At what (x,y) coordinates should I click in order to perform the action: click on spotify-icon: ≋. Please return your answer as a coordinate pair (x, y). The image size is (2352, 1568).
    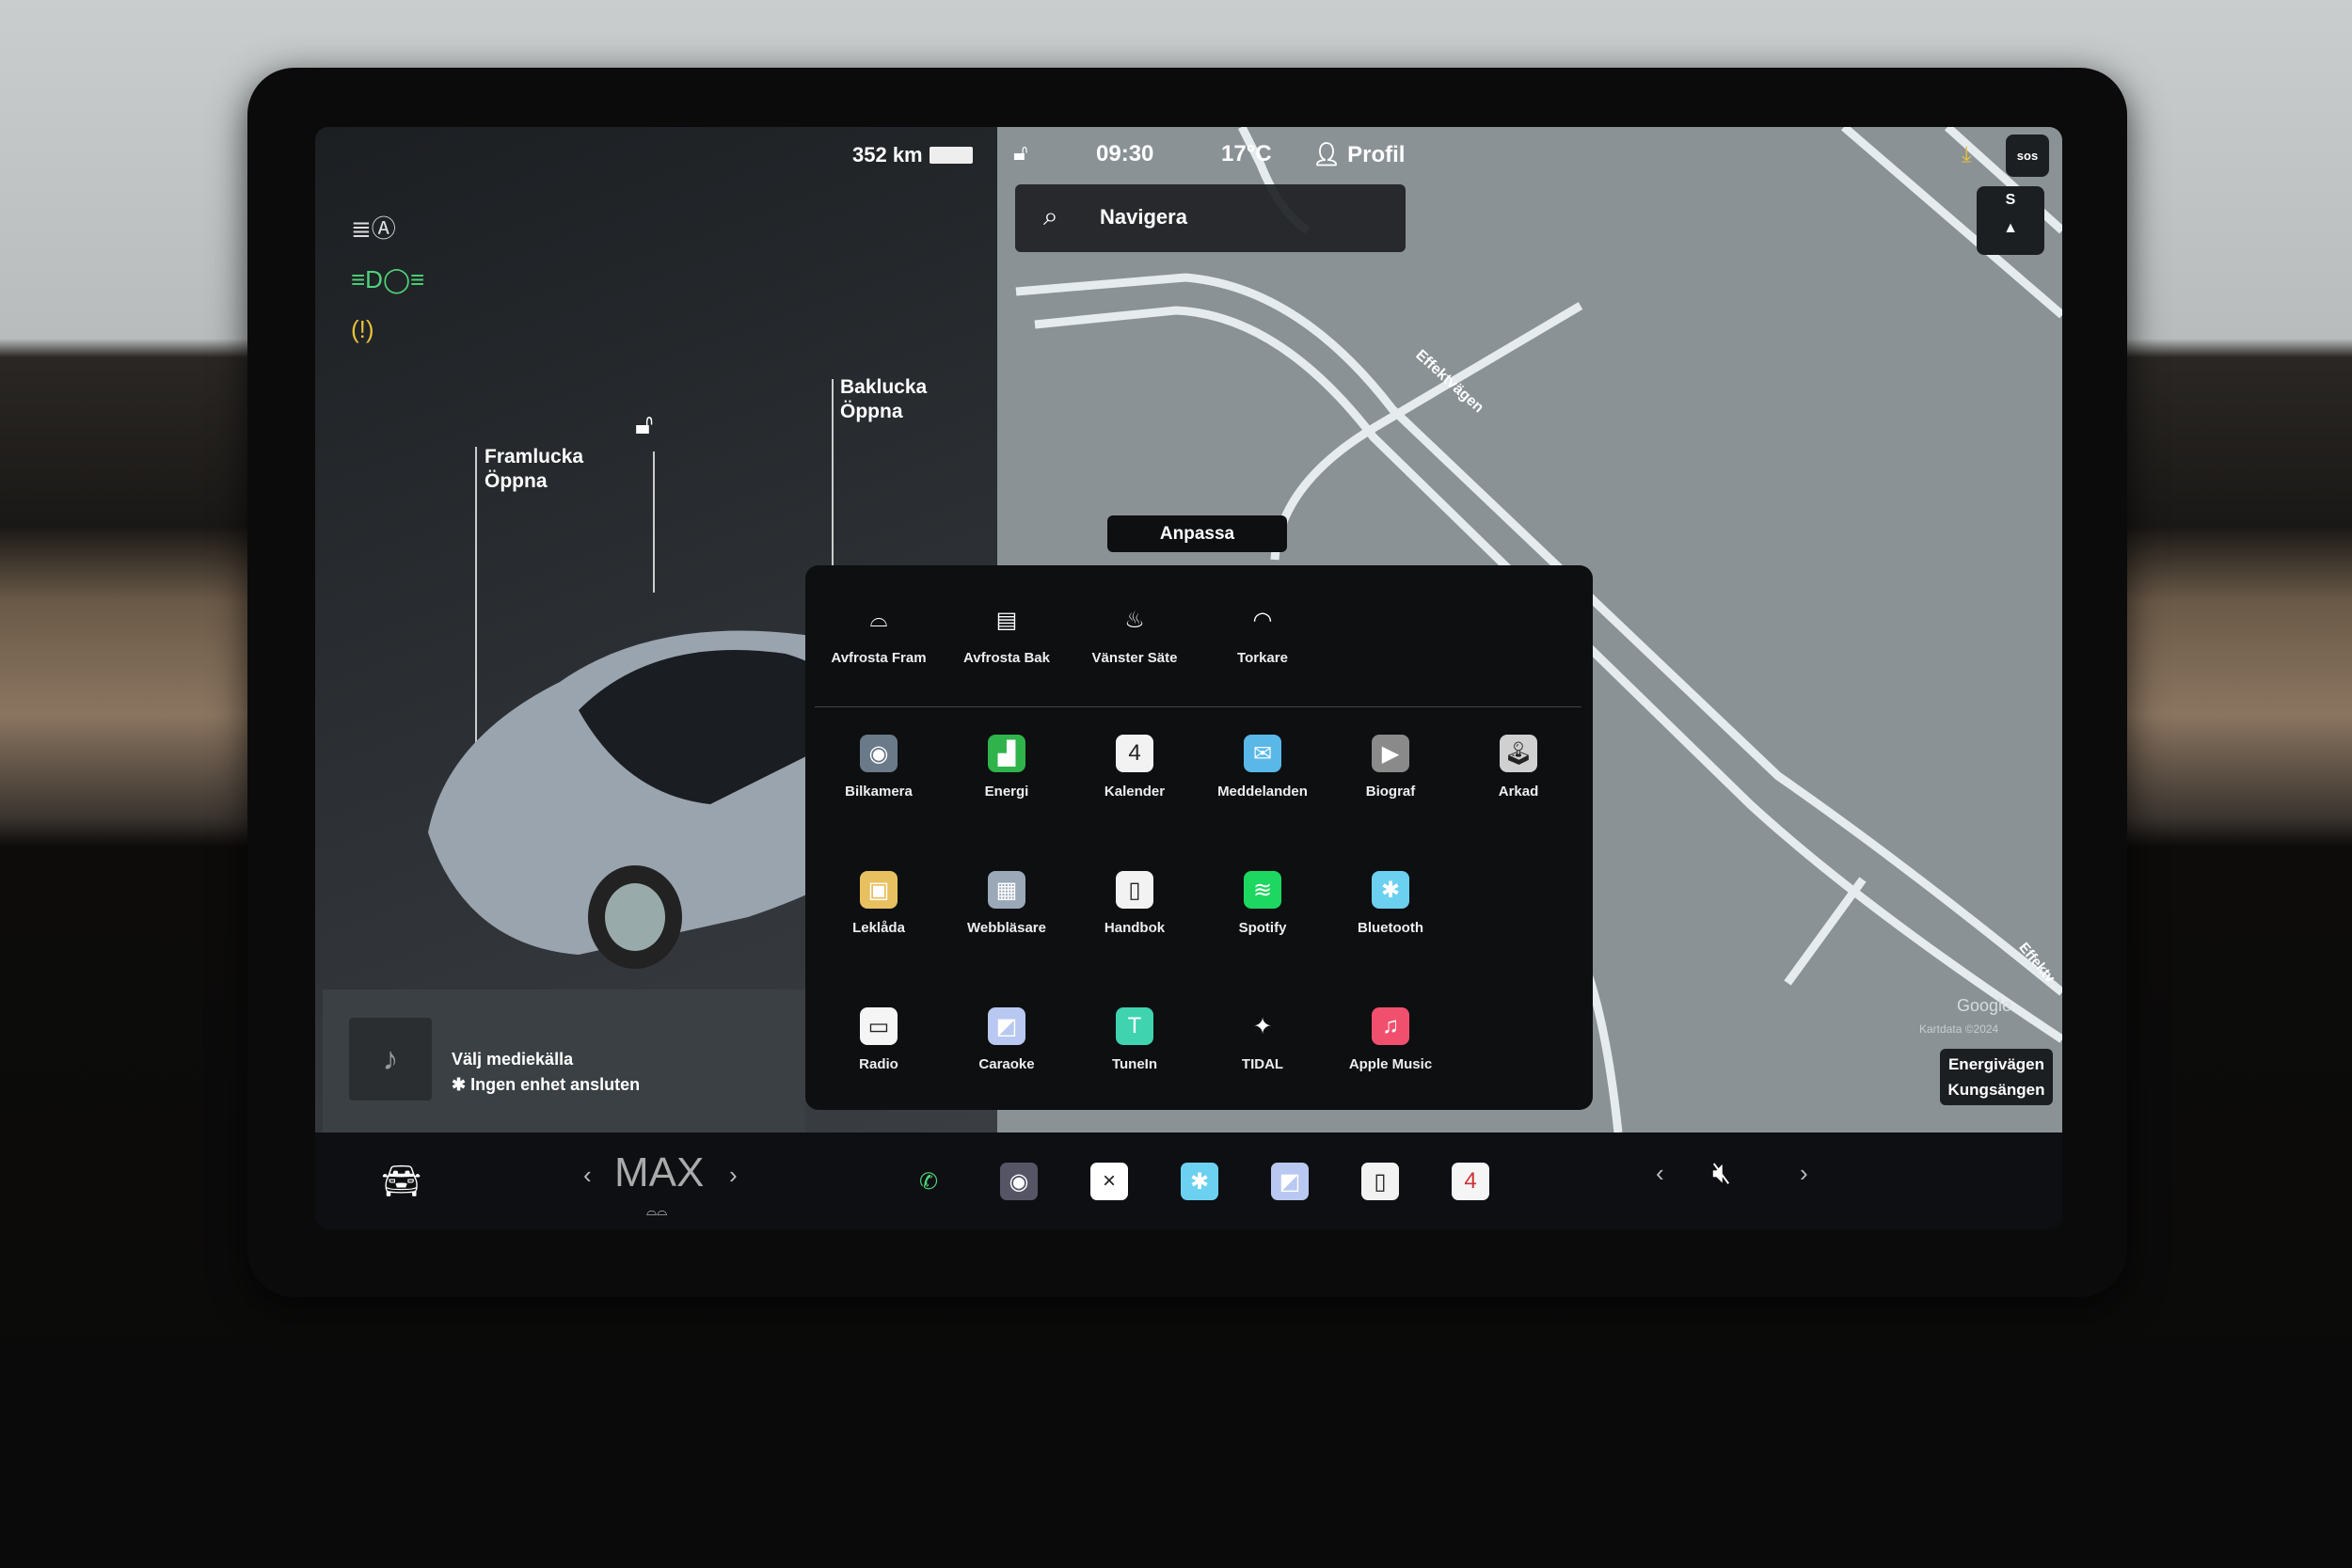
    Looking at the image, I should click on (1262, 890).